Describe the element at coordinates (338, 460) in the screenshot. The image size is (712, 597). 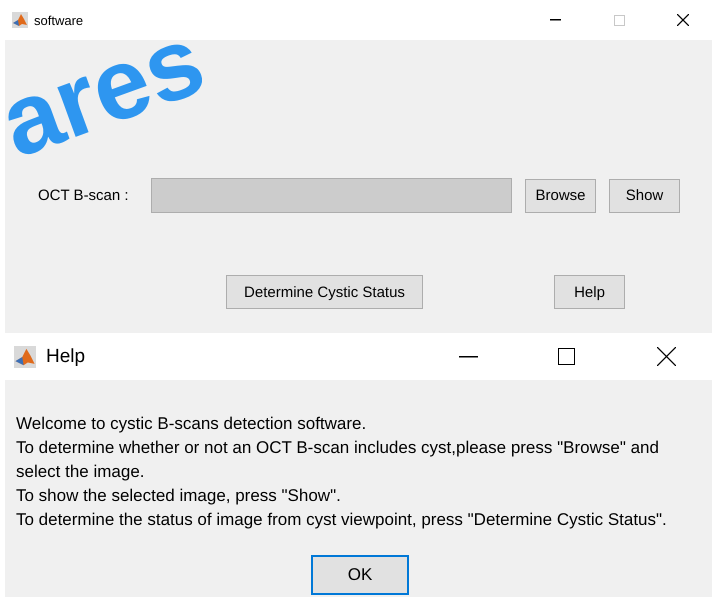
I see `help-text: To determine whether or not an OCT B-scan includes cyst,please press "Browse" and select the image.` at that location.